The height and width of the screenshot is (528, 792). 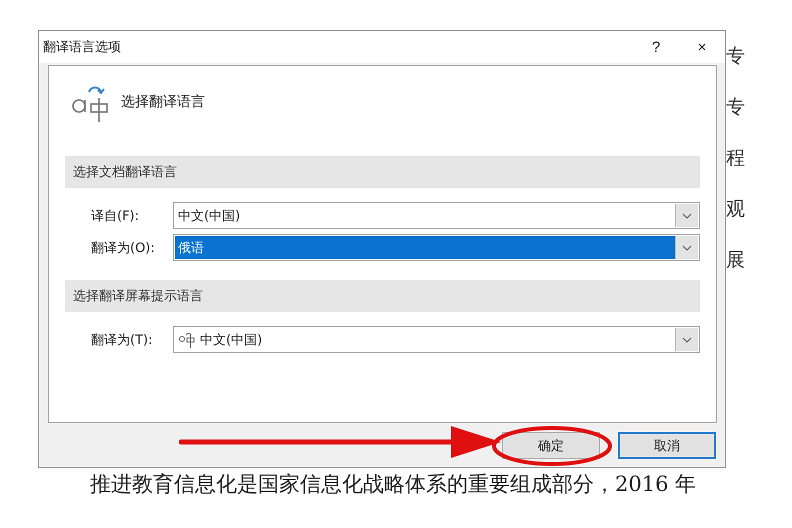 I want to click on field-label: 翻译为(O):, so click(x=123, y=248).